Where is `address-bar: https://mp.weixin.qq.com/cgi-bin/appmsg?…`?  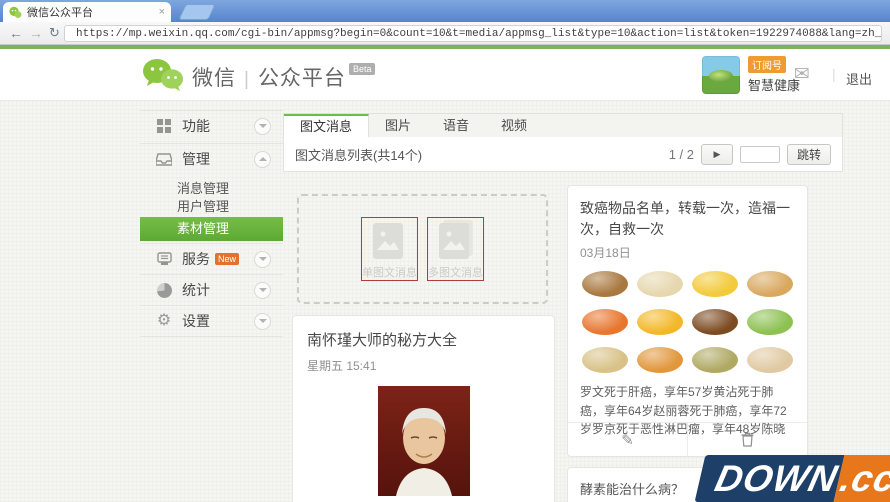
address-bar: https://mp.weixin.qq.com/cgi-bin/appmsg?… is located at coordinates (473, 33).